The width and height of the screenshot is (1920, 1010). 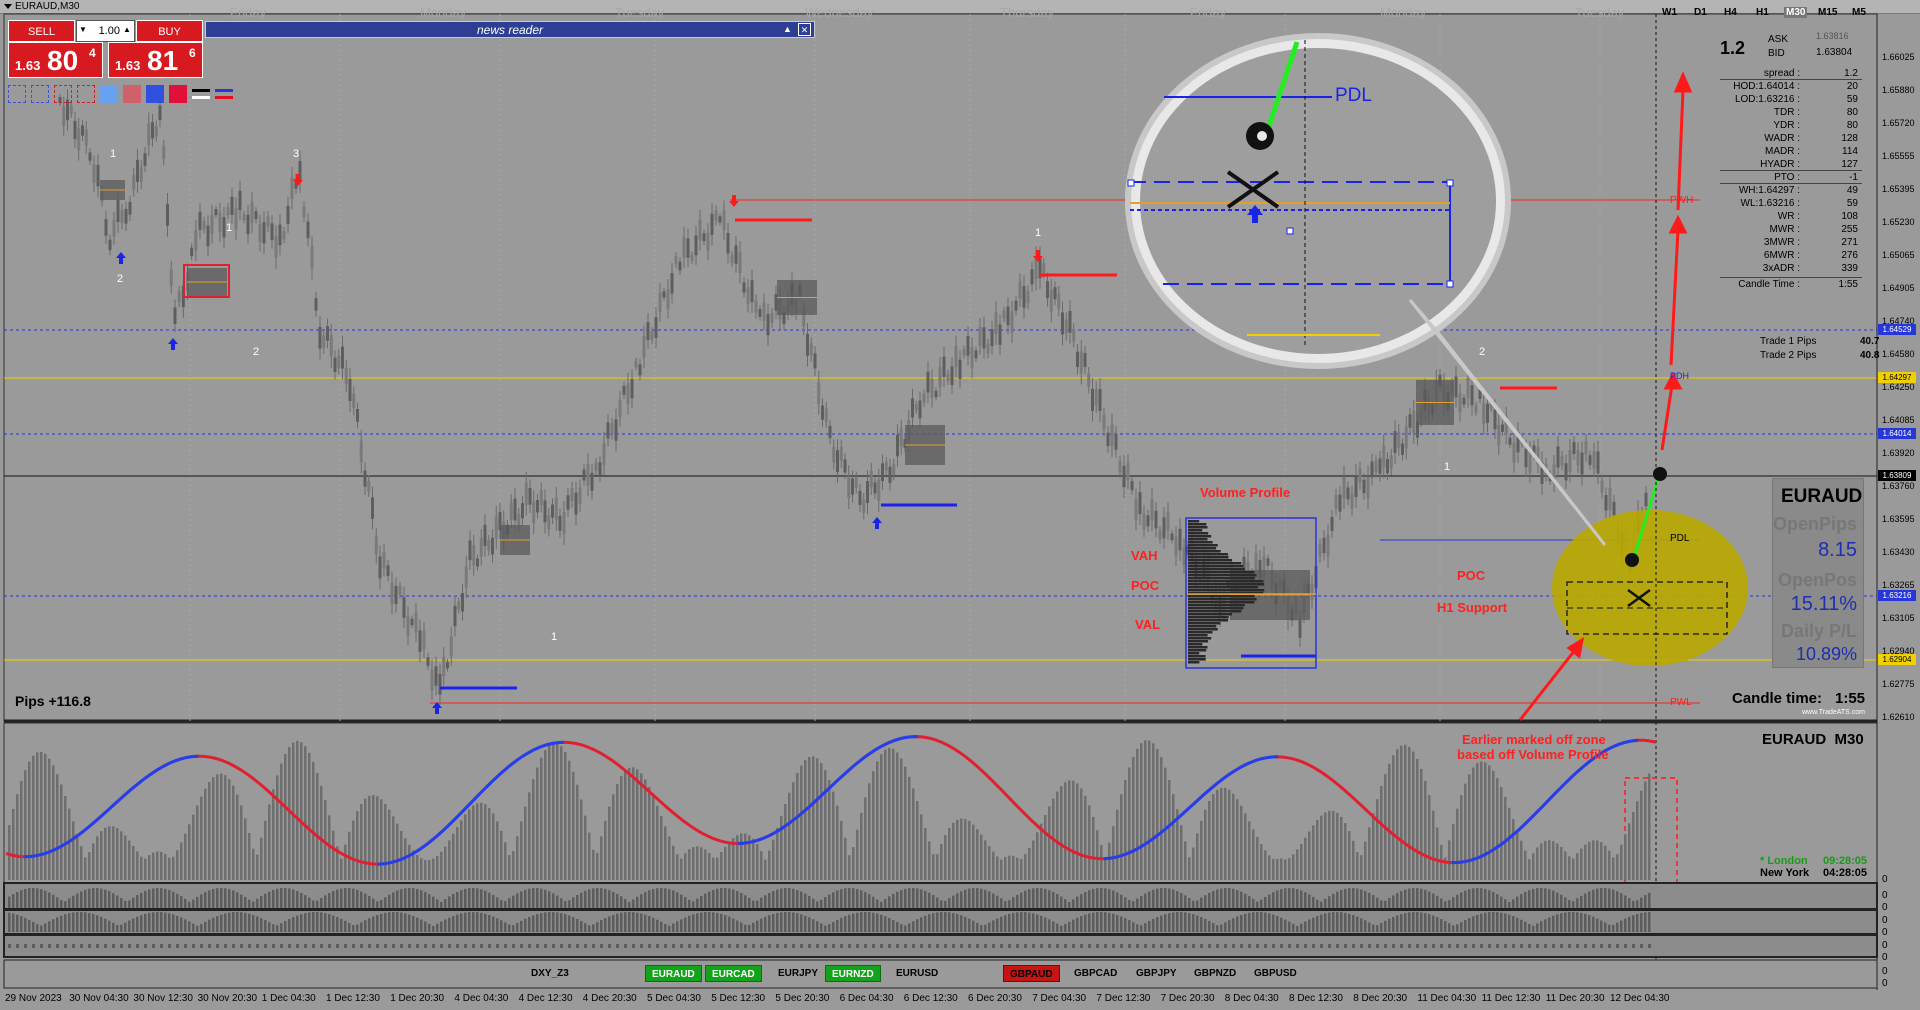 I want to click on lot-up-icon: ▲, so click(x=127, y=30).